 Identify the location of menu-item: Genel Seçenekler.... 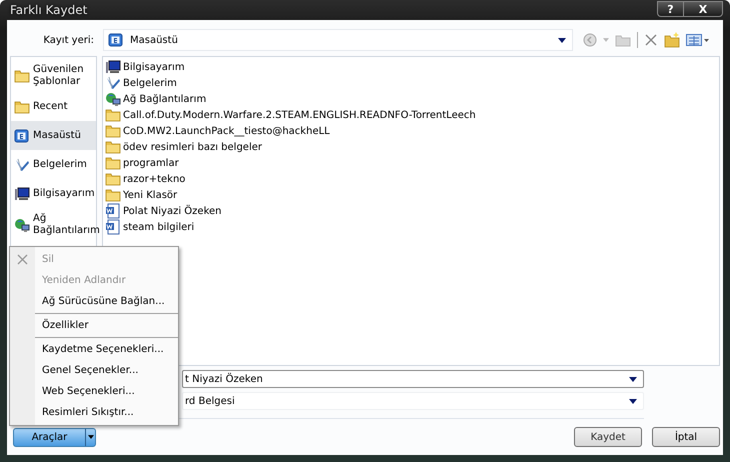
(94, 370).